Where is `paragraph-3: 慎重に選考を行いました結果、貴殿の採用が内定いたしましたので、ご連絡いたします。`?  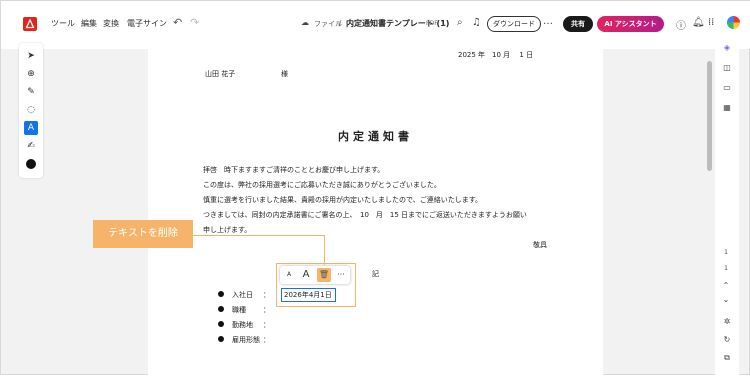
paragraph-3: 慎重に選考を行いました結果、貴殿の採用が内定いたしましたので、ご連絡いたします。 is located at coordinates (343, 200).